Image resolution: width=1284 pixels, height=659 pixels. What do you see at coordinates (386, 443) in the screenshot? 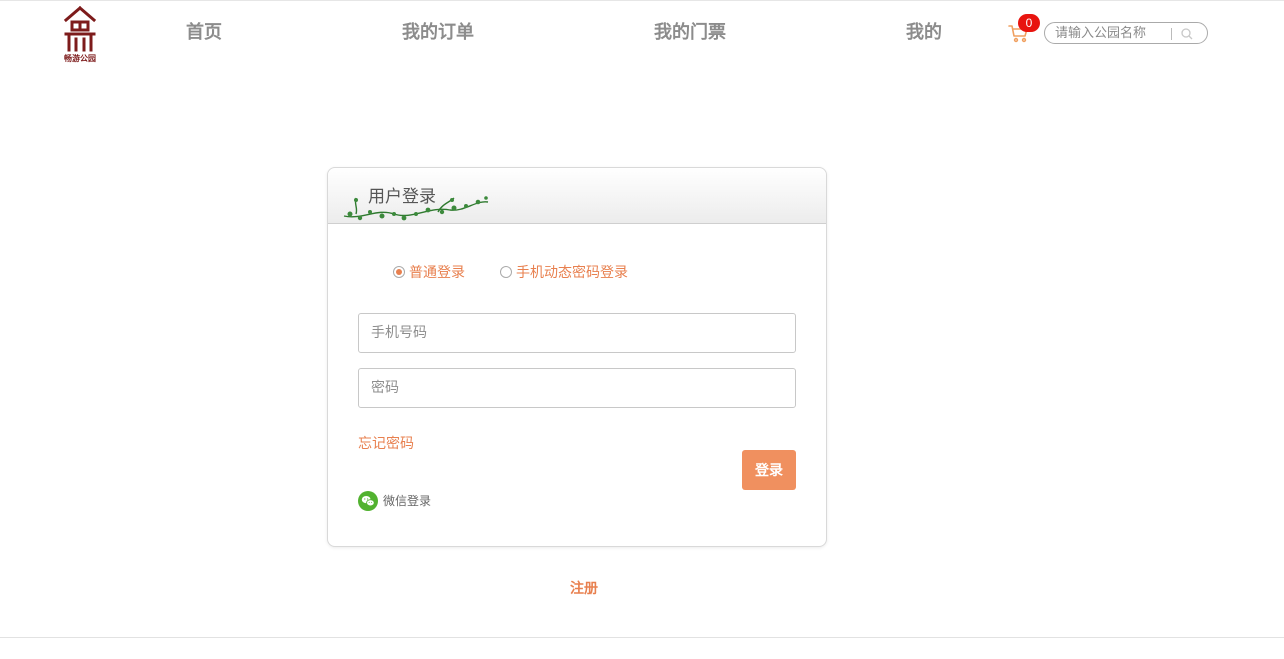
I see `forgot-password-link: 忘记密码` at bounding box center [386, 443].